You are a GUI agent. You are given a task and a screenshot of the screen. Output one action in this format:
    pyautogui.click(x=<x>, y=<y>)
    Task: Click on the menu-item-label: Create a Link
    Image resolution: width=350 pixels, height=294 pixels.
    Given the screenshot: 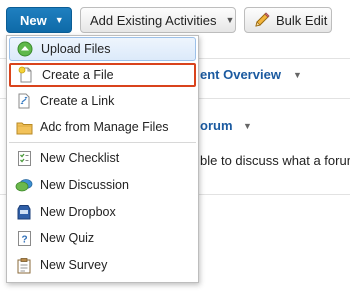 What is the action you would take?
    pyautogui.click(x=77, y=101)
    